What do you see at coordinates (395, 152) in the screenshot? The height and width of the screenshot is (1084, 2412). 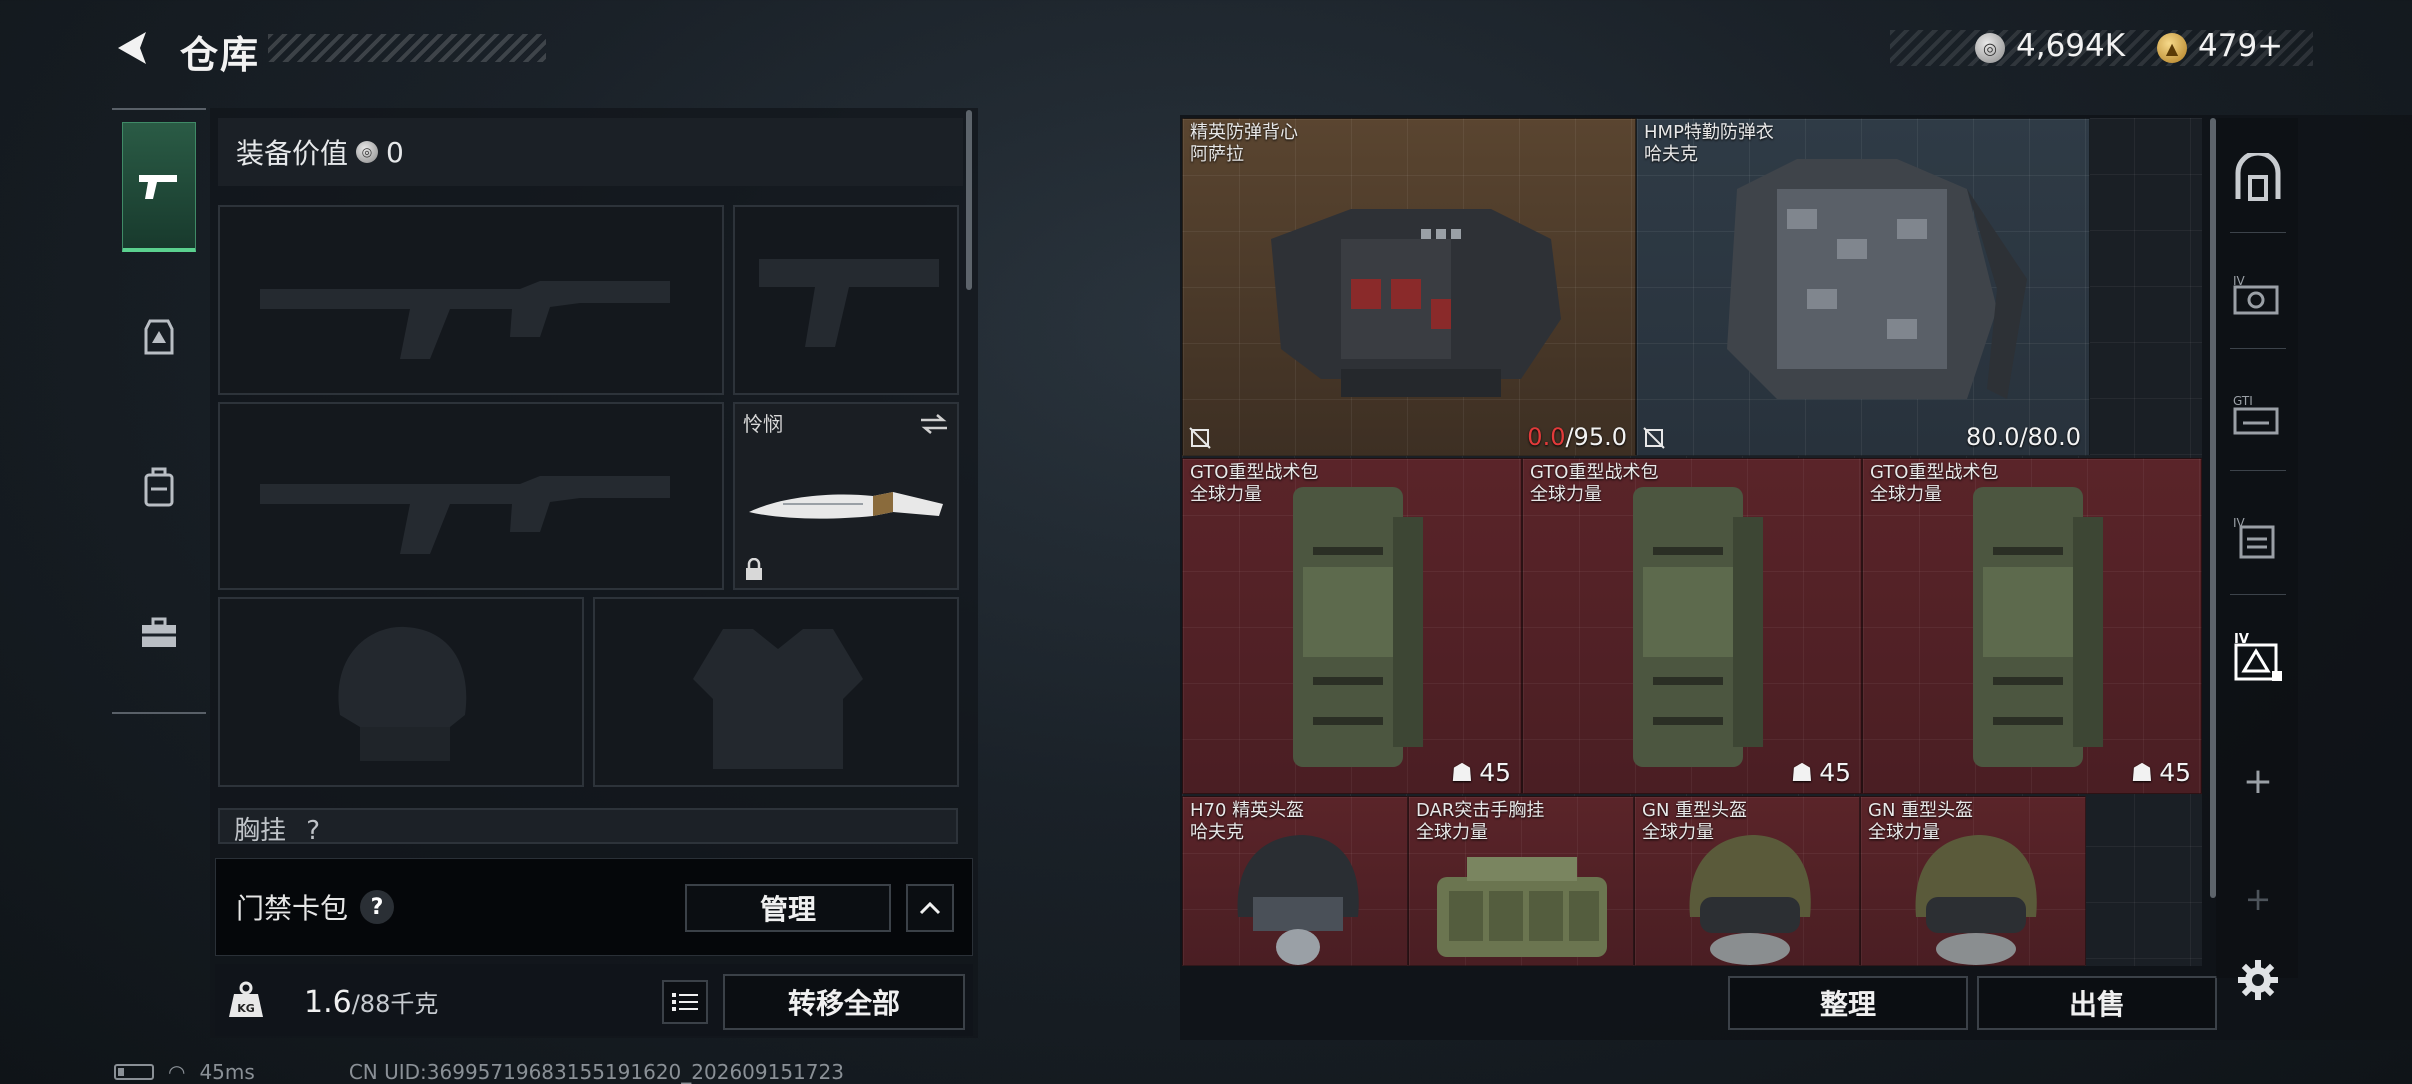 I see `equipment-value-amount: 0` at bounding box center [395, 152].